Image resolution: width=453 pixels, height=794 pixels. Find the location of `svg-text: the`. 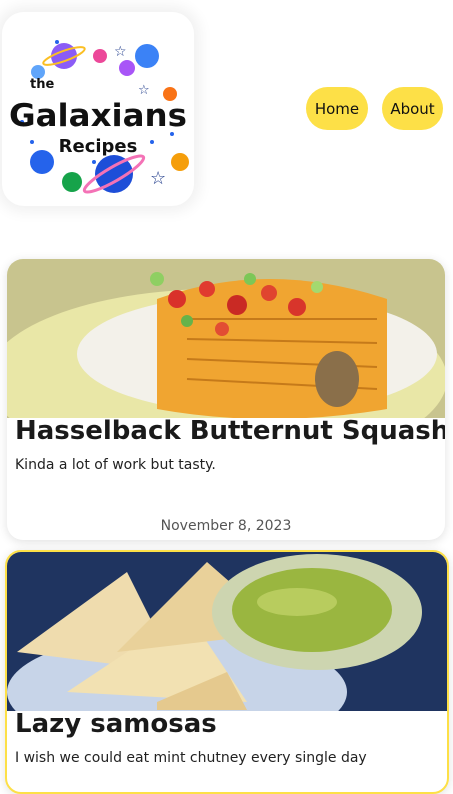

svg-text: the is located at coordinates (42, 84).